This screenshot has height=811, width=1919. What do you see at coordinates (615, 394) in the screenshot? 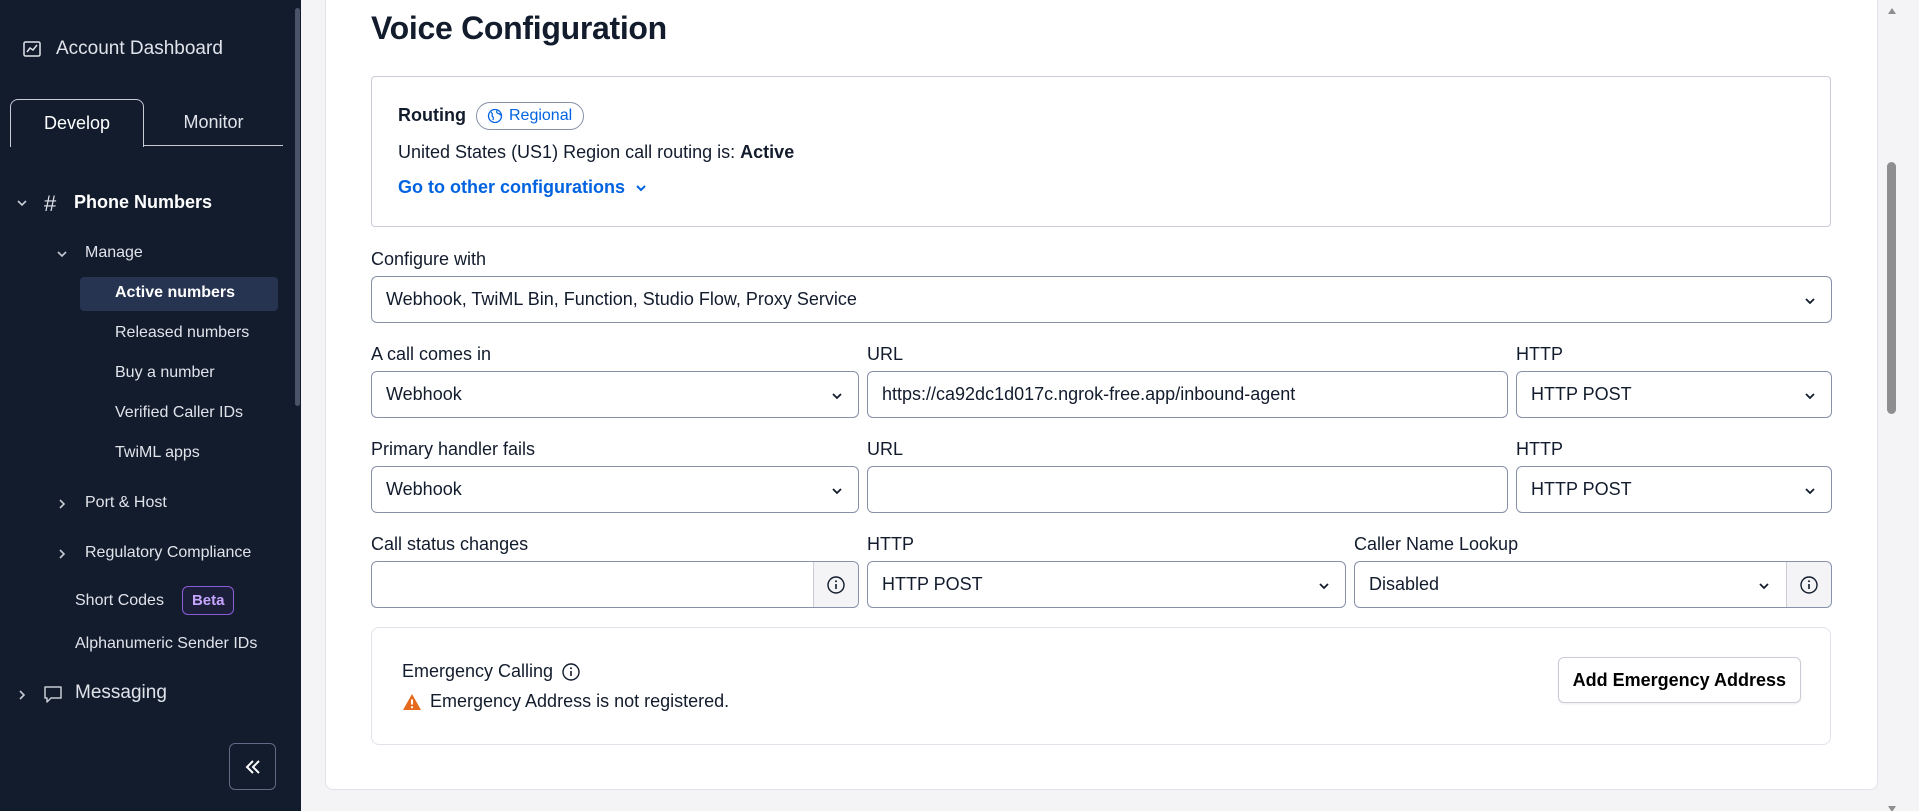
I see `call-comes-in-select: Webhook` at bounding box center [615, 394].